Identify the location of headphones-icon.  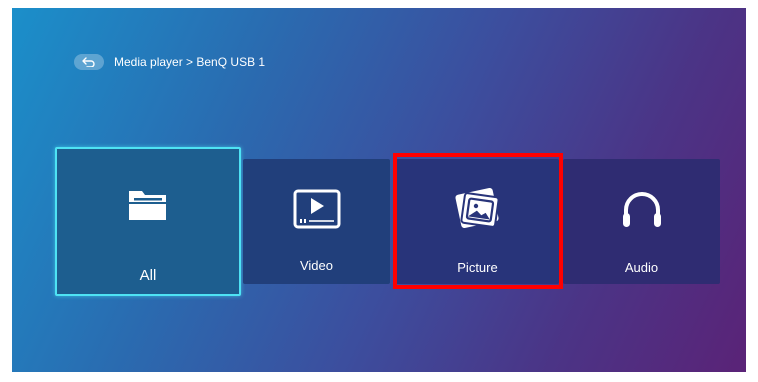
(642, 211).